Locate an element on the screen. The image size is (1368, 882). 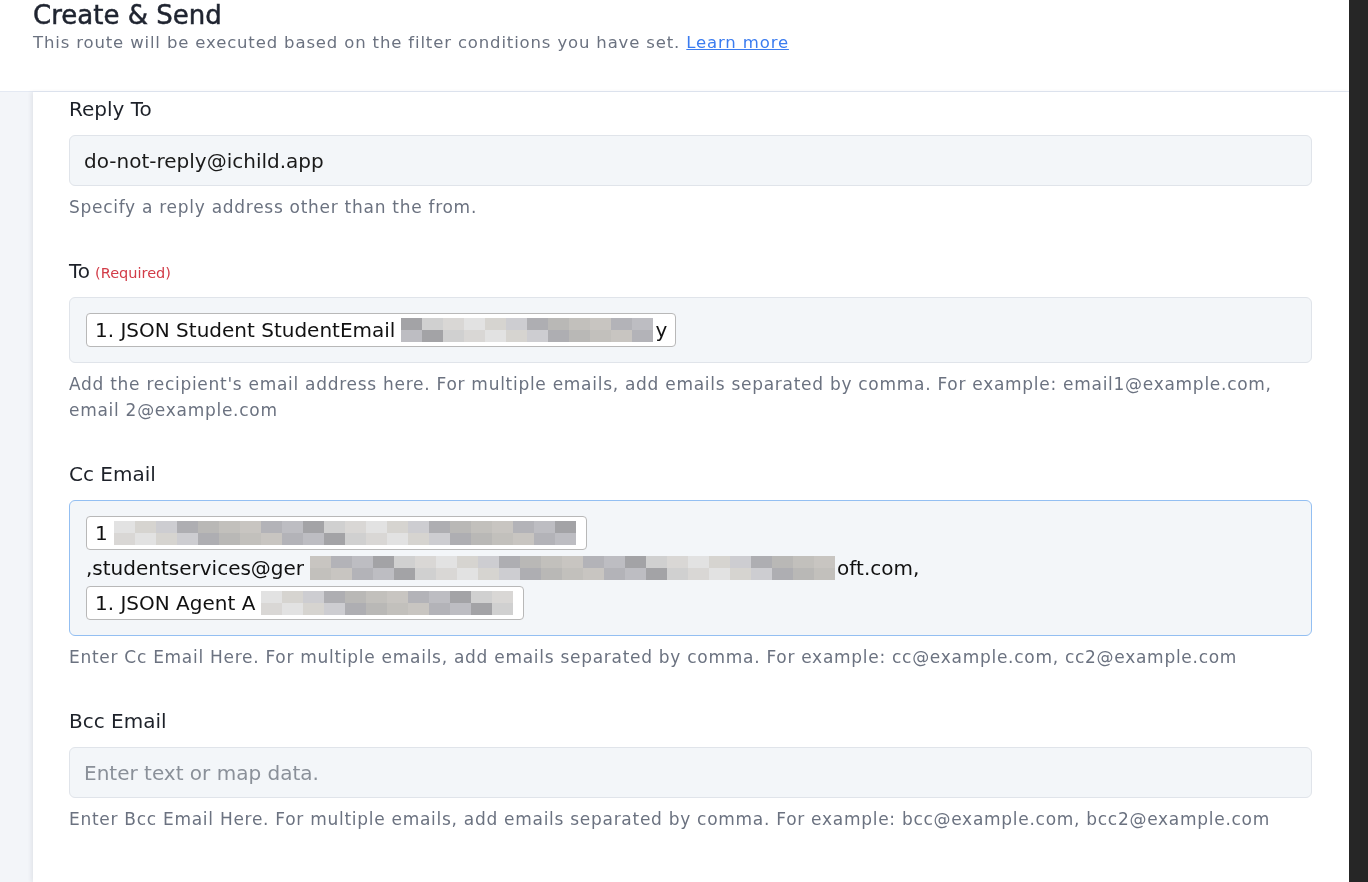
field-label: To is located at coordinates (80, 271).